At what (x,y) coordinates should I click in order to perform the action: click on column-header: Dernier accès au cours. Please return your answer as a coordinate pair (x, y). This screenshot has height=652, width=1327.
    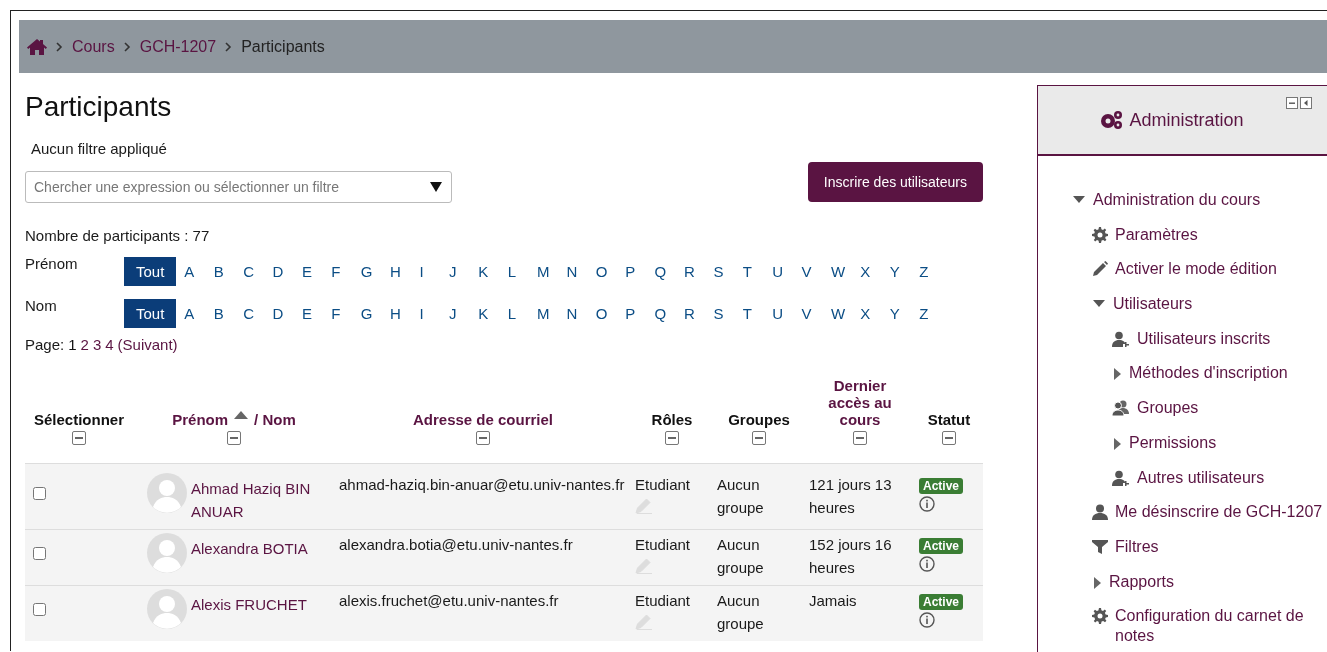
    Looking at the image, I should click on (860, 402).